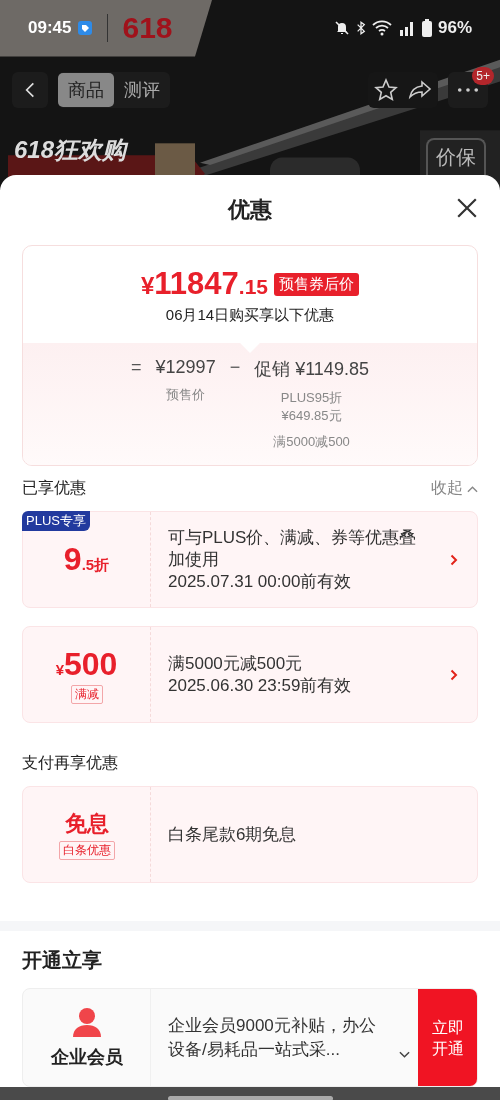 Image resolution: width=500 pixels, height=1100 pixels. I want to click on operator-sign: =, so click(136, 367).